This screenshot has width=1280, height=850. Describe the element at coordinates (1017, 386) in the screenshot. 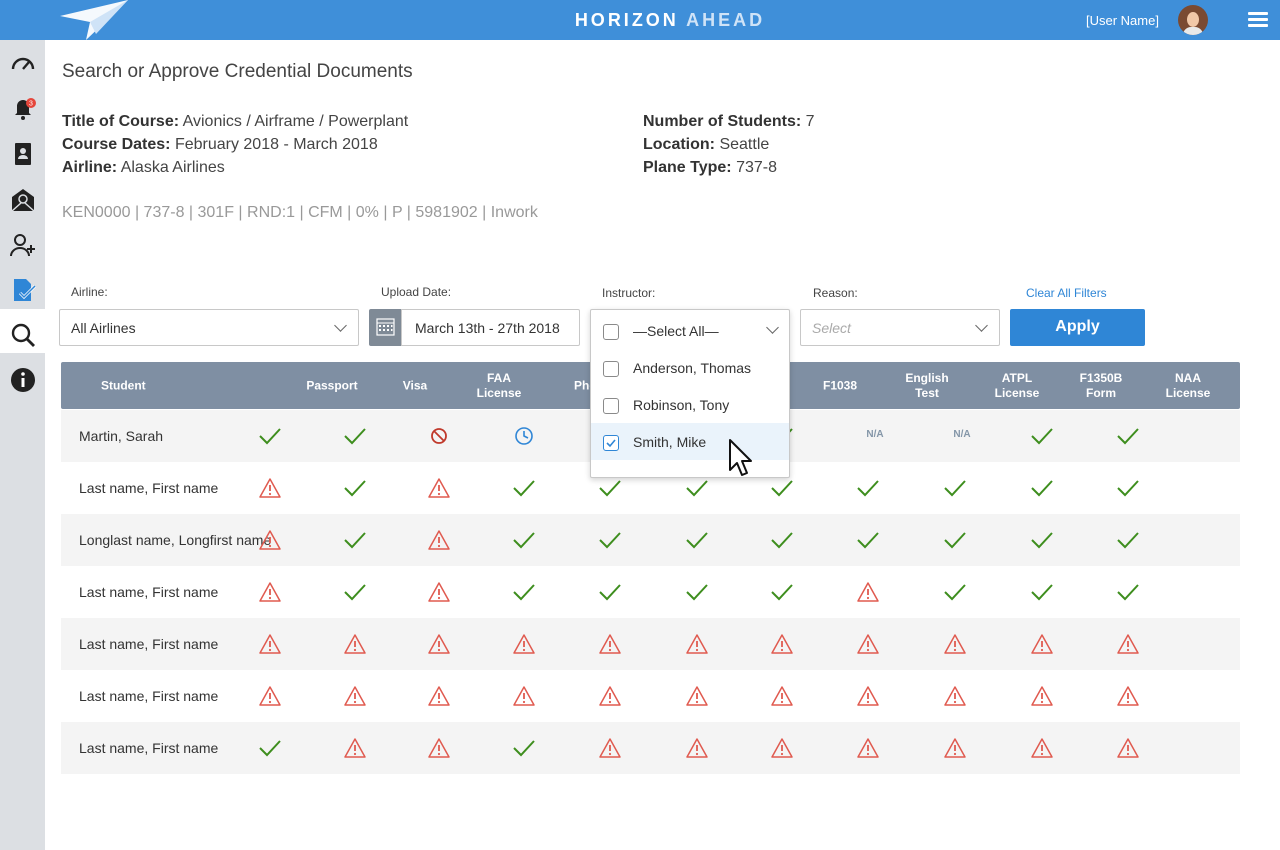

I see `col-atpl-license: ATPL License` at that location.